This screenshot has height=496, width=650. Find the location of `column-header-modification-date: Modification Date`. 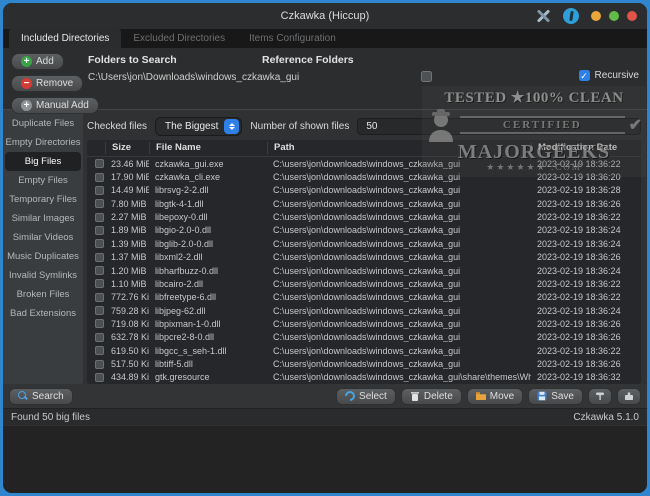

column-header-modification-date: Modification Date is located at coordinates (586, 148).